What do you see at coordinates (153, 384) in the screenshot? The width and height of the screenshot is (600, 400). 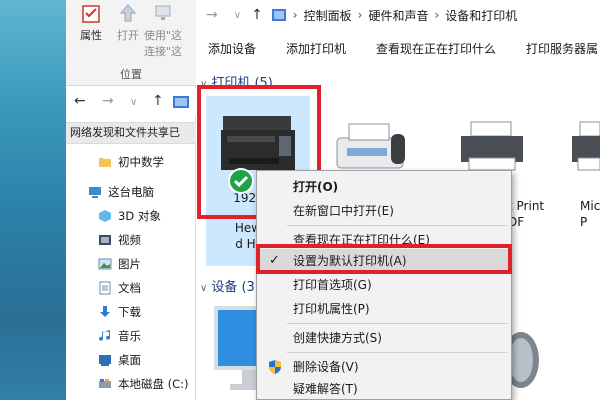 I see `tree-item-label: 本地磁盘 (C:)` at bounding box center [153, 384].